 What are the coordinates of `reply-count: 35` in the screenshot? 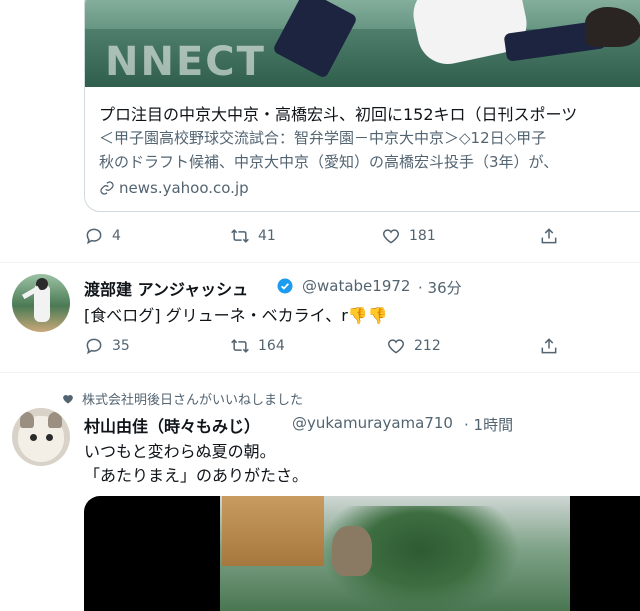 It's located at (121, 346).